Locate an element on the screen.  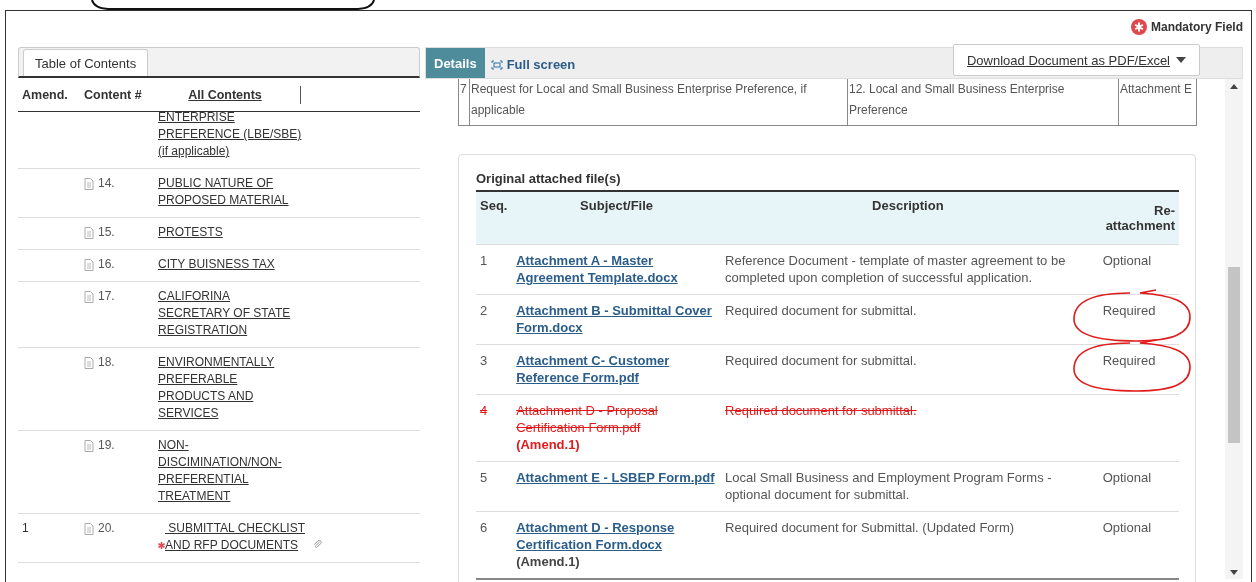
column-link: All Contents is located at coordinates (230, 94).